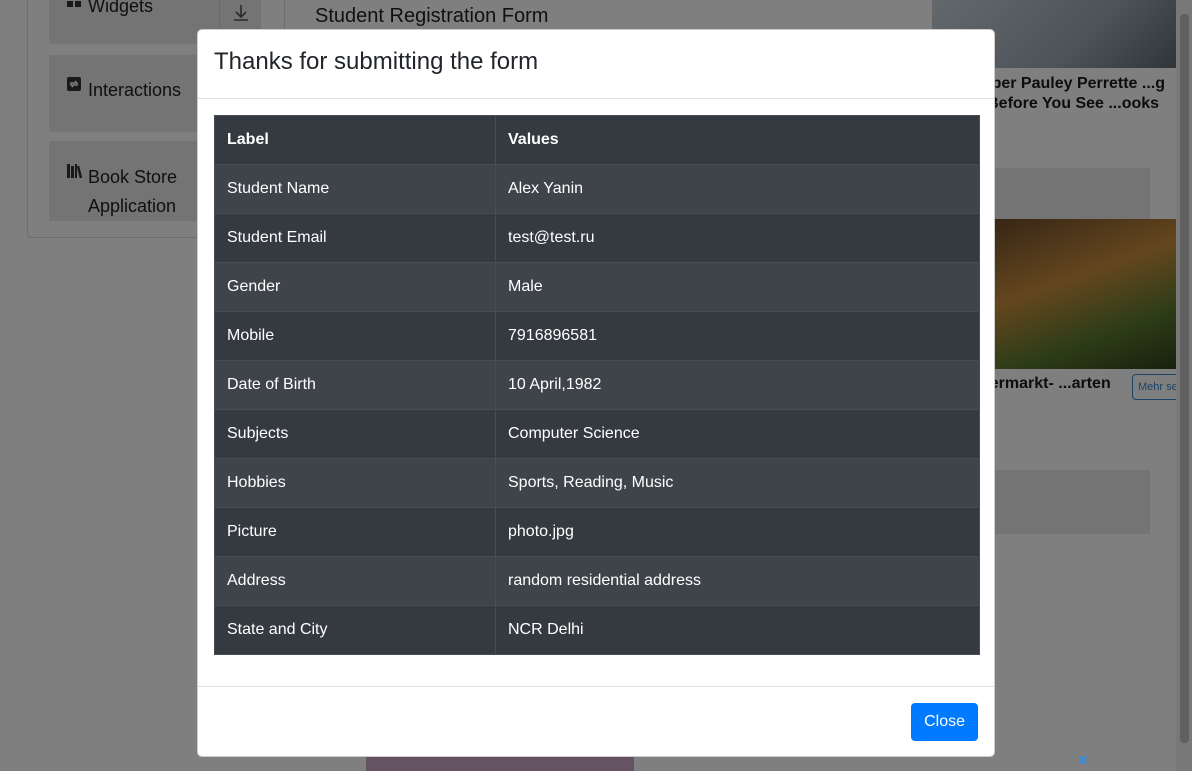 The width and height of the screenshot is (1192, 771). I want to click on table-row: Address random residential address, so click(597, 581).